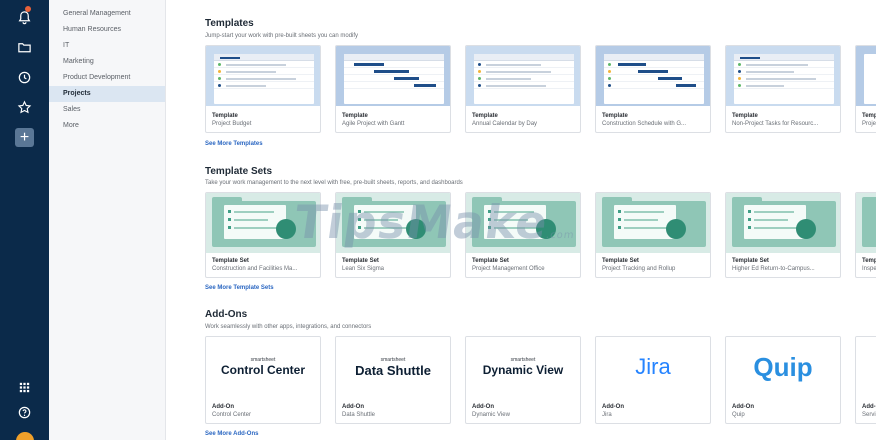 This screenshot has height=440, width=876. I want to click on template-card: Template Agile Project with Gantt, so click(393, 89).